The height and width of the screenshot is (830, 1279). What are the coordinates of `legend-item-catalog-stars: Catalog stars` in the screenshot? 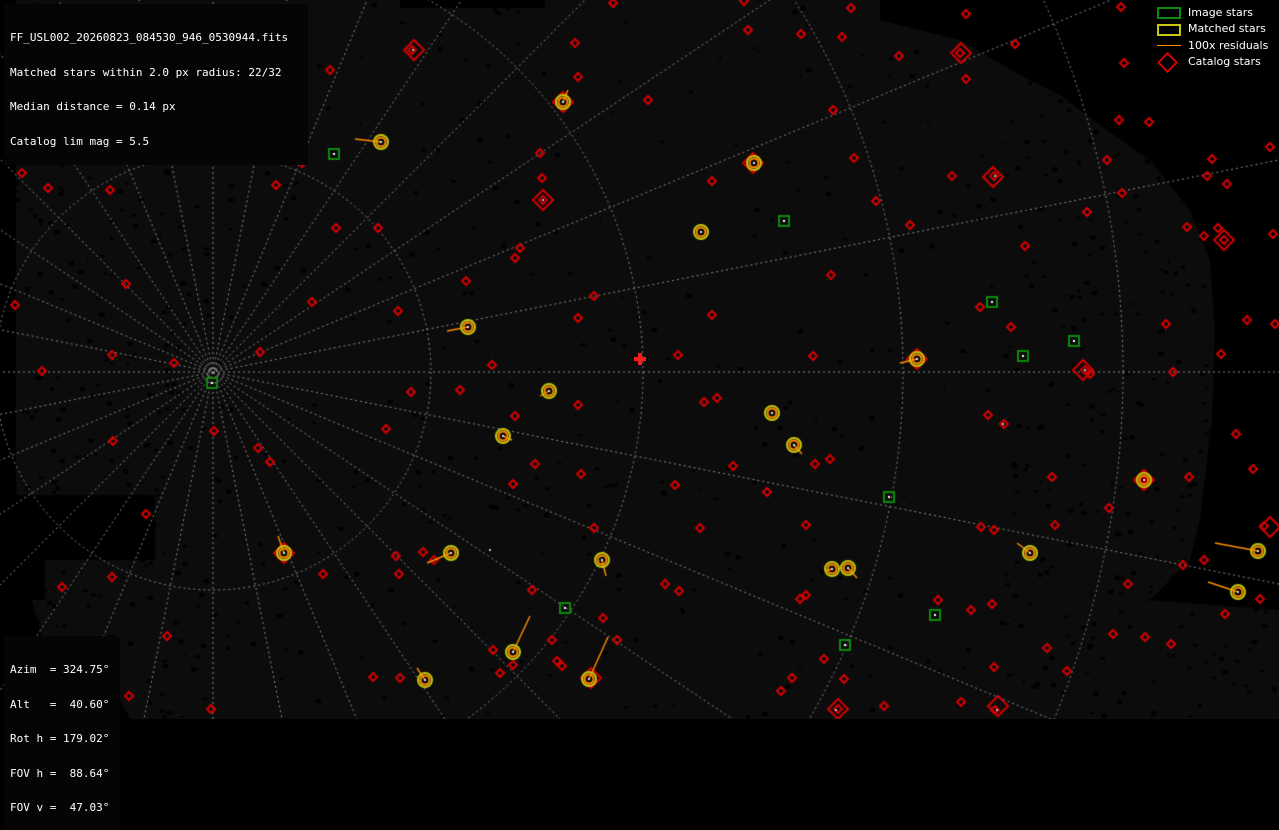 It's located at (1214, 62).